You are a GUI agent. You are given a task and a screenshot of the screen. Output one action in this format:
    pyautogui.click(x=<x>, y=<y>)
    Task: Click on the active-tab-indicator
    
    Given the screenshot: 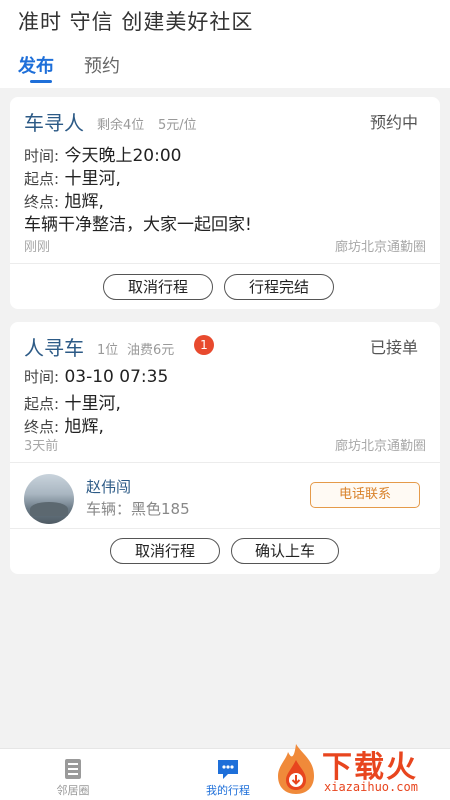 What is the action you would take?
    pyautogui.click(x=41, y=81)
    